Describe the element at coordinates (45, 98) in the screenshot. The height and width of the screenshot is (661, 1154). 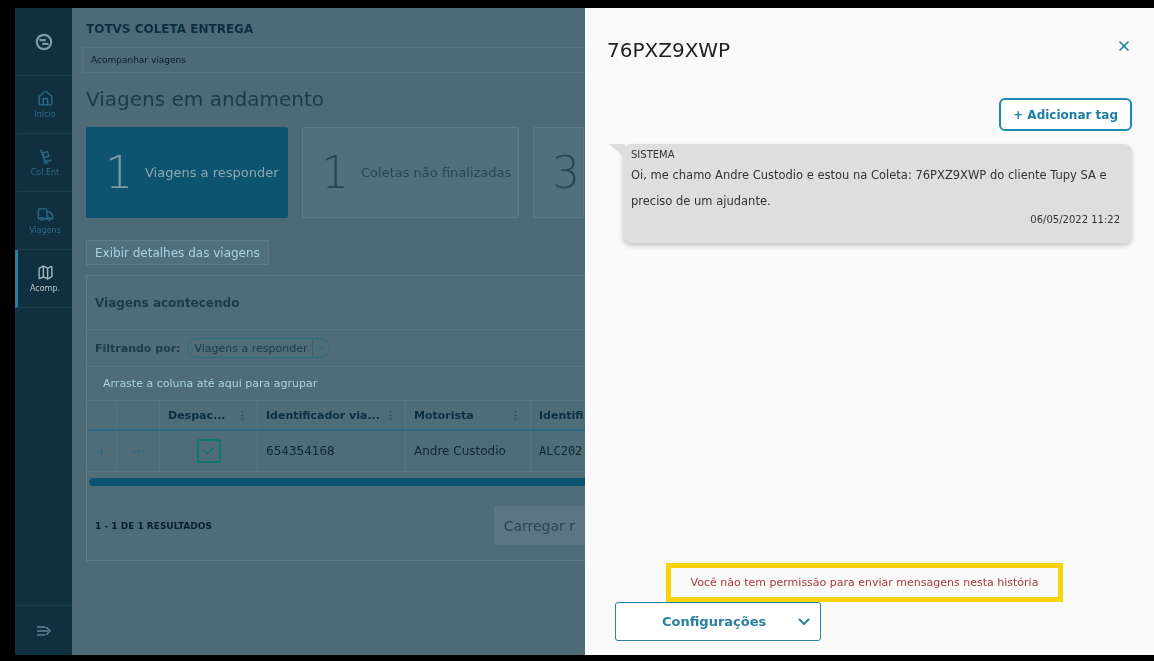
I see `home-icon` at that location.